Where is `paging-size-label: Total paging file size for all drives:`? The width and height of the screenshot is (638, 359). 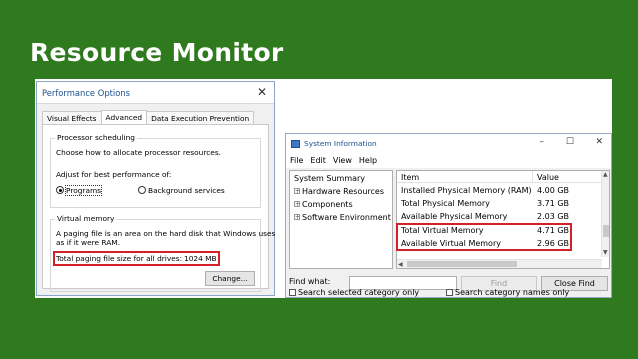
paging-size-label: Total paging file size for all drives: is located at coordinates (119, 258).